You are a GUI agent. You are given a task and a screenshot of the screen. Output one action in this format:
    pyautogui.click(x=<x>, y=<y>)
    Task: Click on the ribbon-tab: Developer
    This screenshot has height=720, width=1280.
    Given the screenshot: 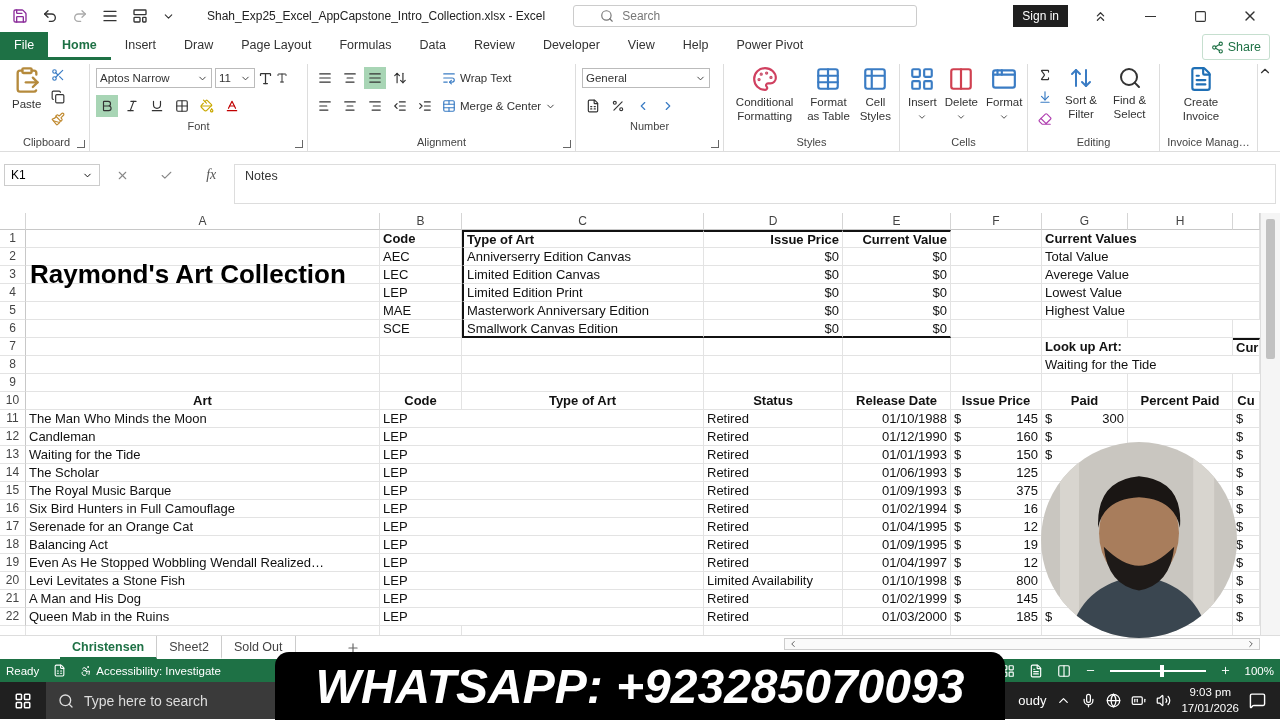 What is the action you would take?
    pyautogui.click(x=571, y=46)
    